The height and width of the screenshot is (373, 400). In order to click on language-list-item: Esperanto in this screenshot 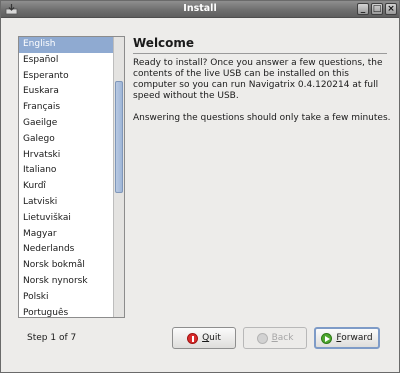, I will do `click(71, 77)`.